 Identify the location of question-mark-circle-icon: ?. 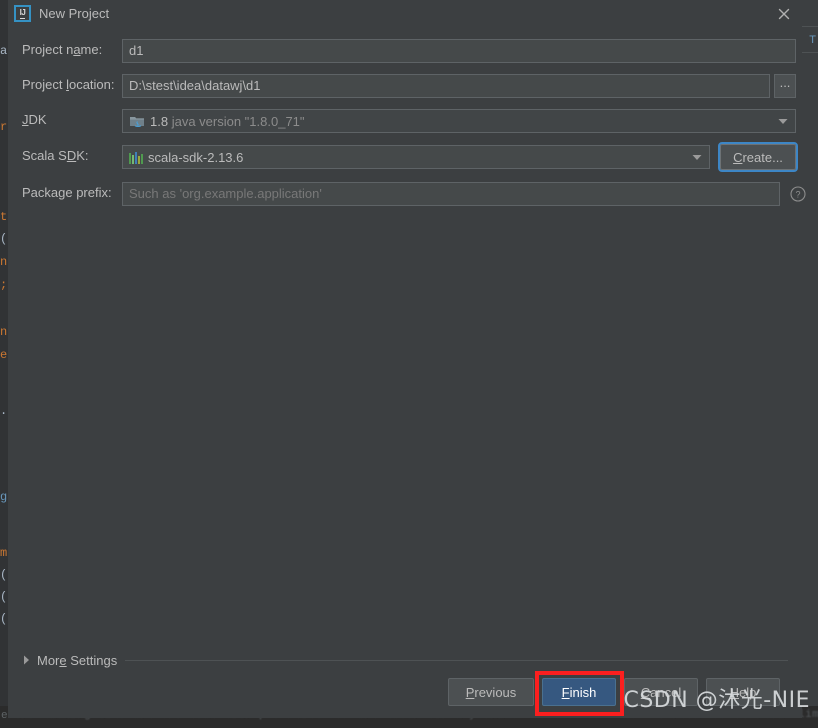
(798, 194).